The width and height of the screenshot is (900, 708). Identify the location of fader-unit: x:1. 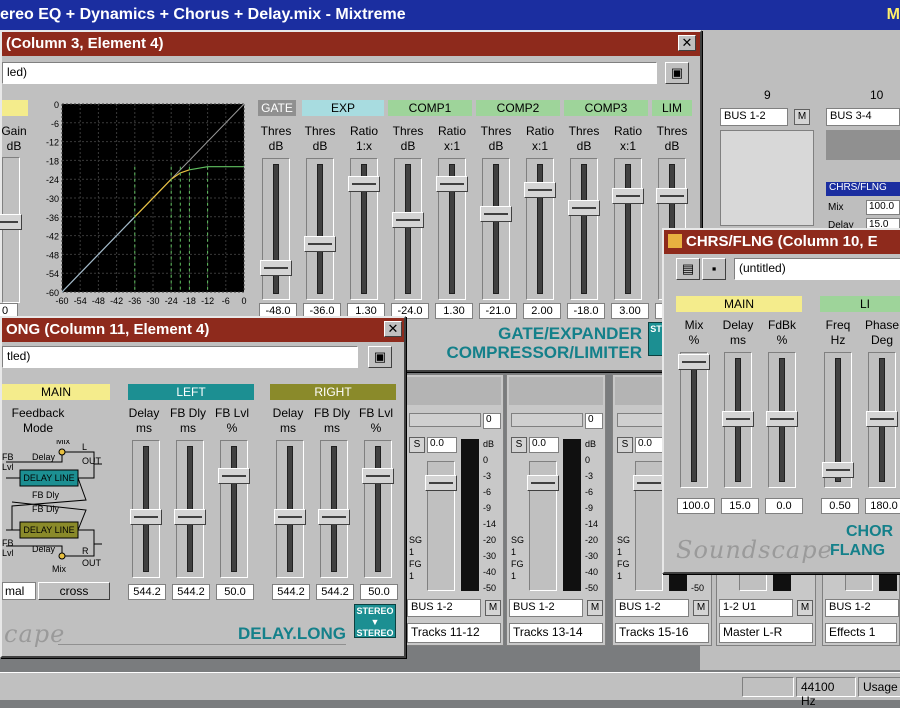
(627, 146).